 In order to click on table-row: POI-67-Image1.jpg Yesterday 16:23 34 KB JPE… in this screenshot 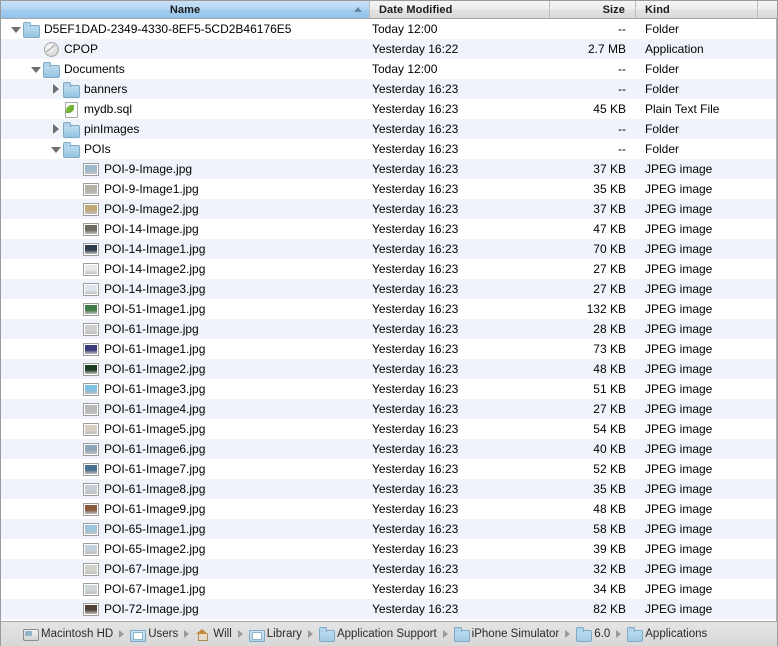, I will do `click(388, 589)`.